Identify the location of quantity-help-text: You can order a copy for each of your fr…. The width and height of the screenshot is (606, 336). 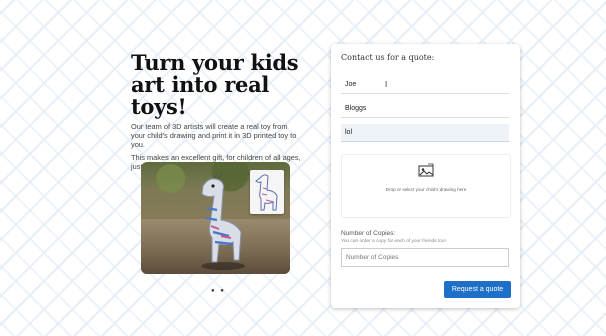
(393, 241).